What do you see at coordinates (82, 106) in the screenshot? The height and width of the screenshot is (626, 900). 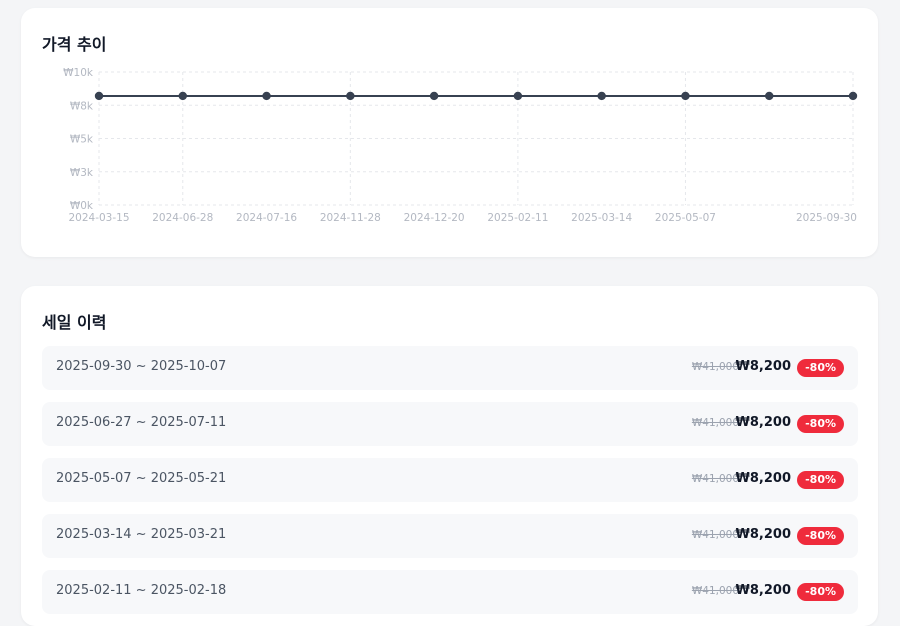 I see `y-tick-label: ₩8k` at bounding box center [82, 106].